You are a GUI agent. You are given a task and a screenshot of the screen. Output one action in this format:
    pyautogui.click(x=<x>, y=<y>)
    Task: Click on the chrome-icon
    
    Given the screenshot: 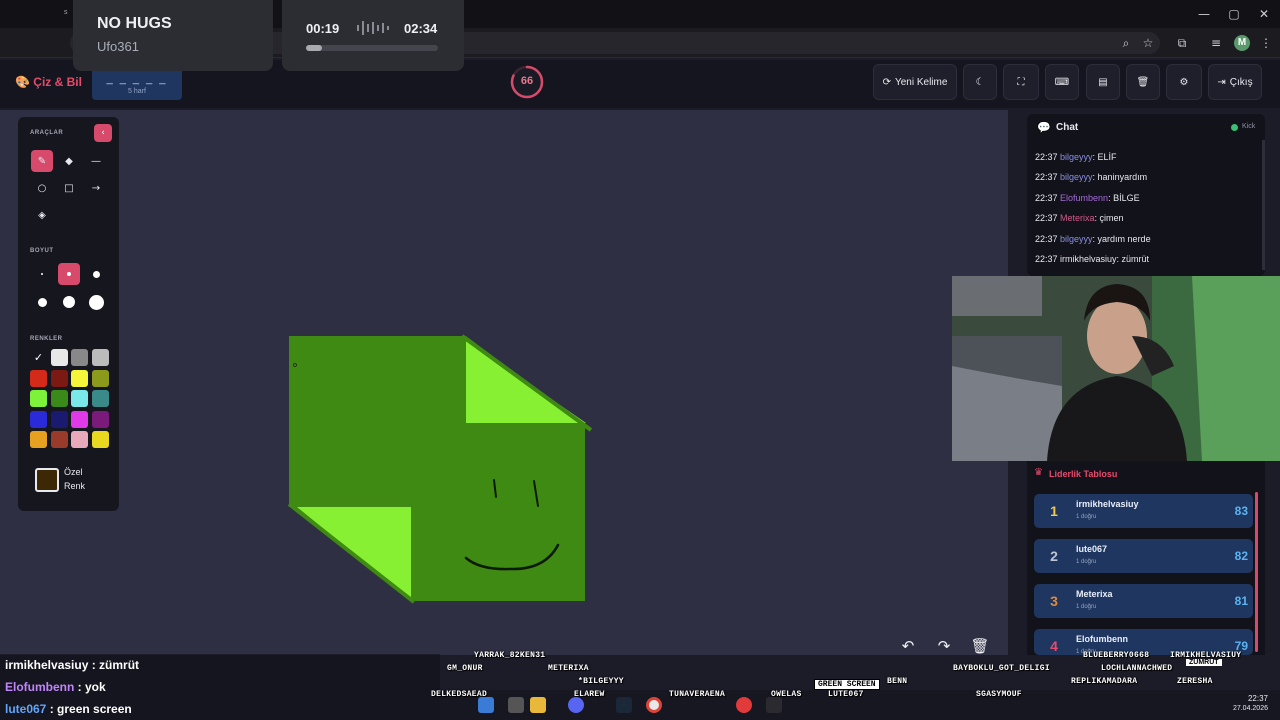 What is the action you would take?
    pyautogui.click(x=654, y=705)
    